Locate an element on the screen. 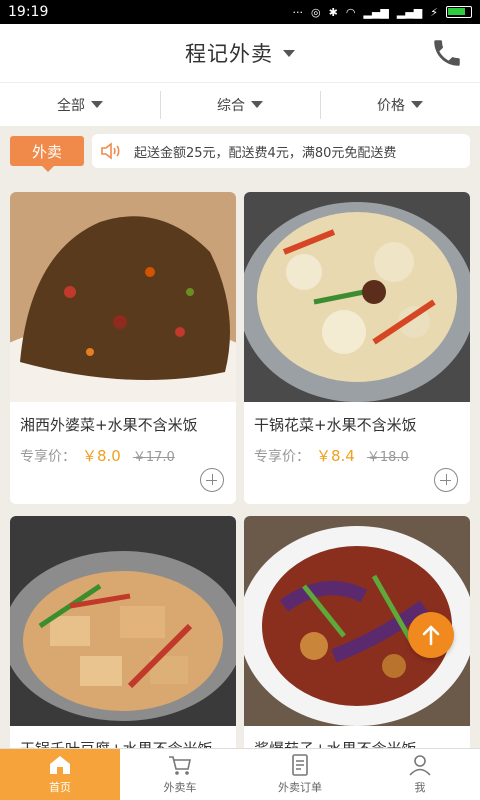 Image resolution: width=480 pixels, height=800 pixels. notice-row: 外卖 起送金额25元，配送费4元，满80元免配送费 is located at coordinates (240, 152).